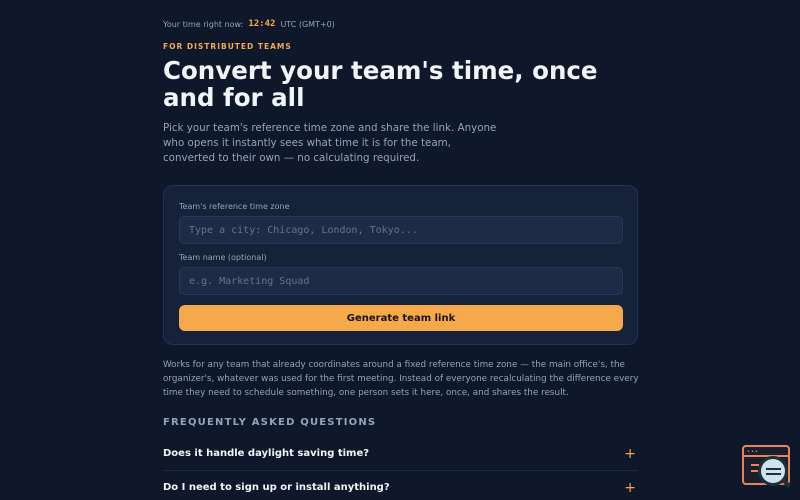 Image resolution: width=800 pixels, height=500 pixels. What do you see at coordinates (400, 453) in the screenshot?
I see `faq-item-daylight-saving: Does it handle daylight saving time? +` at bounding box center [400, 453].